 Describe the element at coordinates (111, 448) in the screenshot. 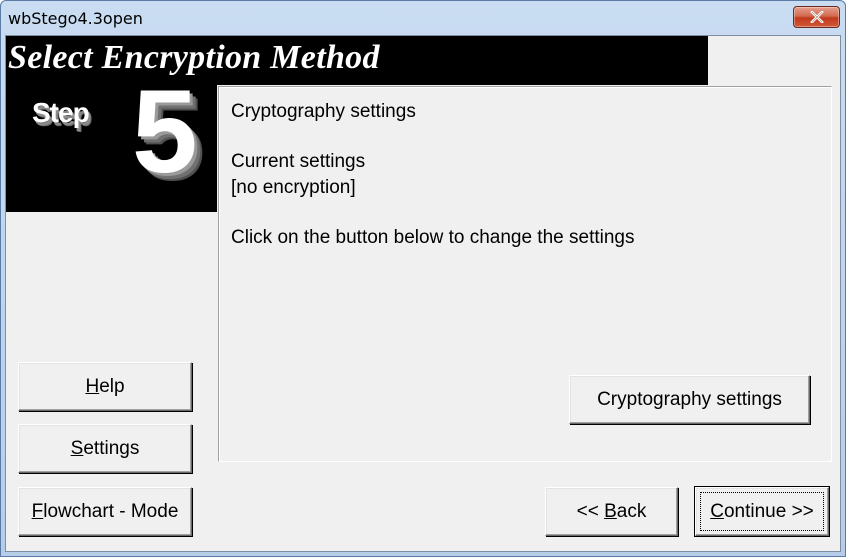

I see `settings-button-label: ettings` at that location.